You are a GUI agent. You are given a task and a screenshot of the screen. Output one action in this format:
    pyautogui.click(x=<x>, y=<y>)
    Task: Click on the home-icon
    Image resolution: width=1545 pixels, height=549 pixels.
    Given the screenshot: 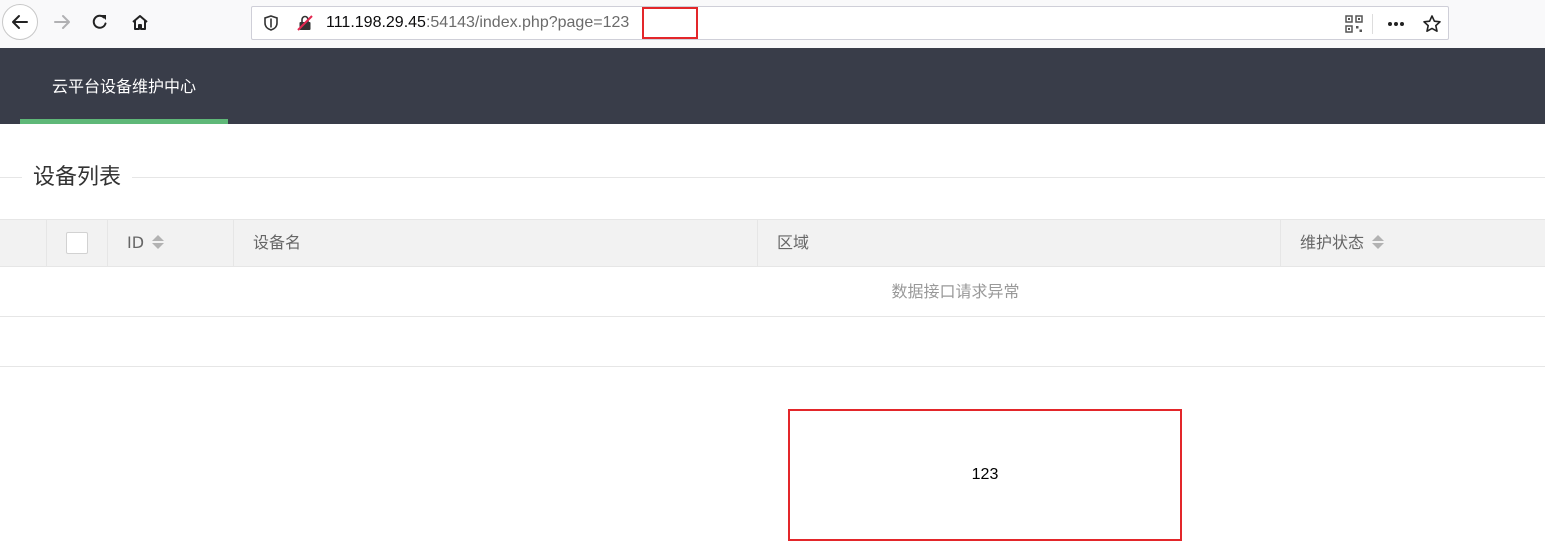 What is the action you would take?
    pyautogui.click(x=140, y=22)
    